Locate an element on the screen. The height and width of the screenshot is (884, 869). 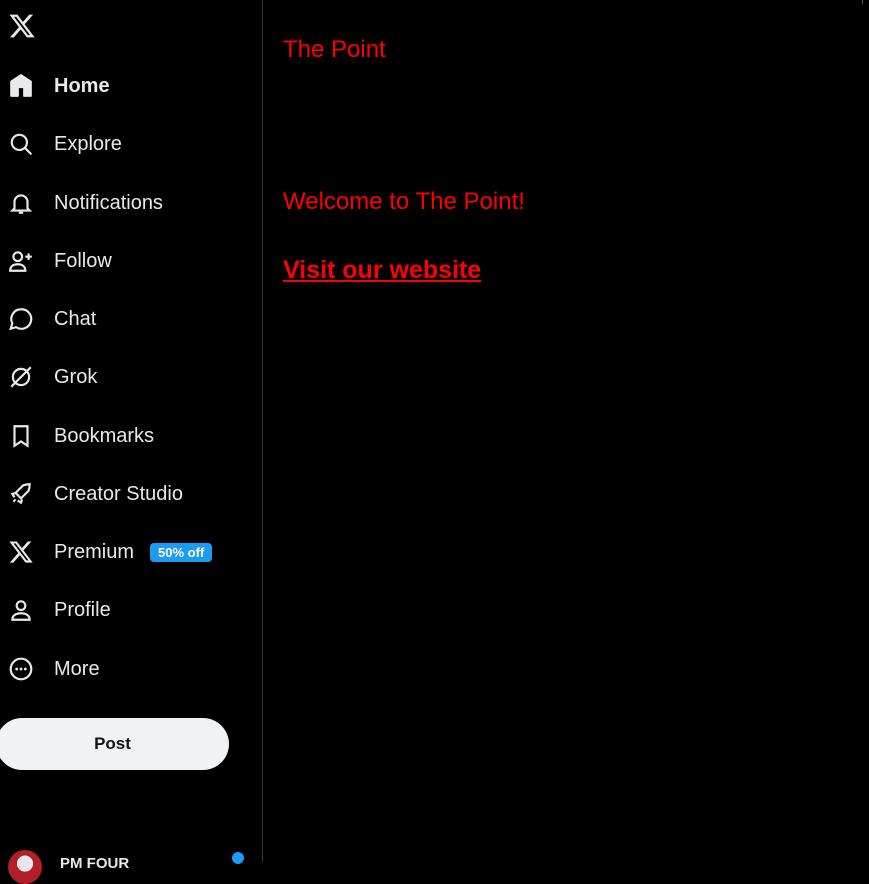
nav-label-follow: Follow is located at coordinates (83, 261).